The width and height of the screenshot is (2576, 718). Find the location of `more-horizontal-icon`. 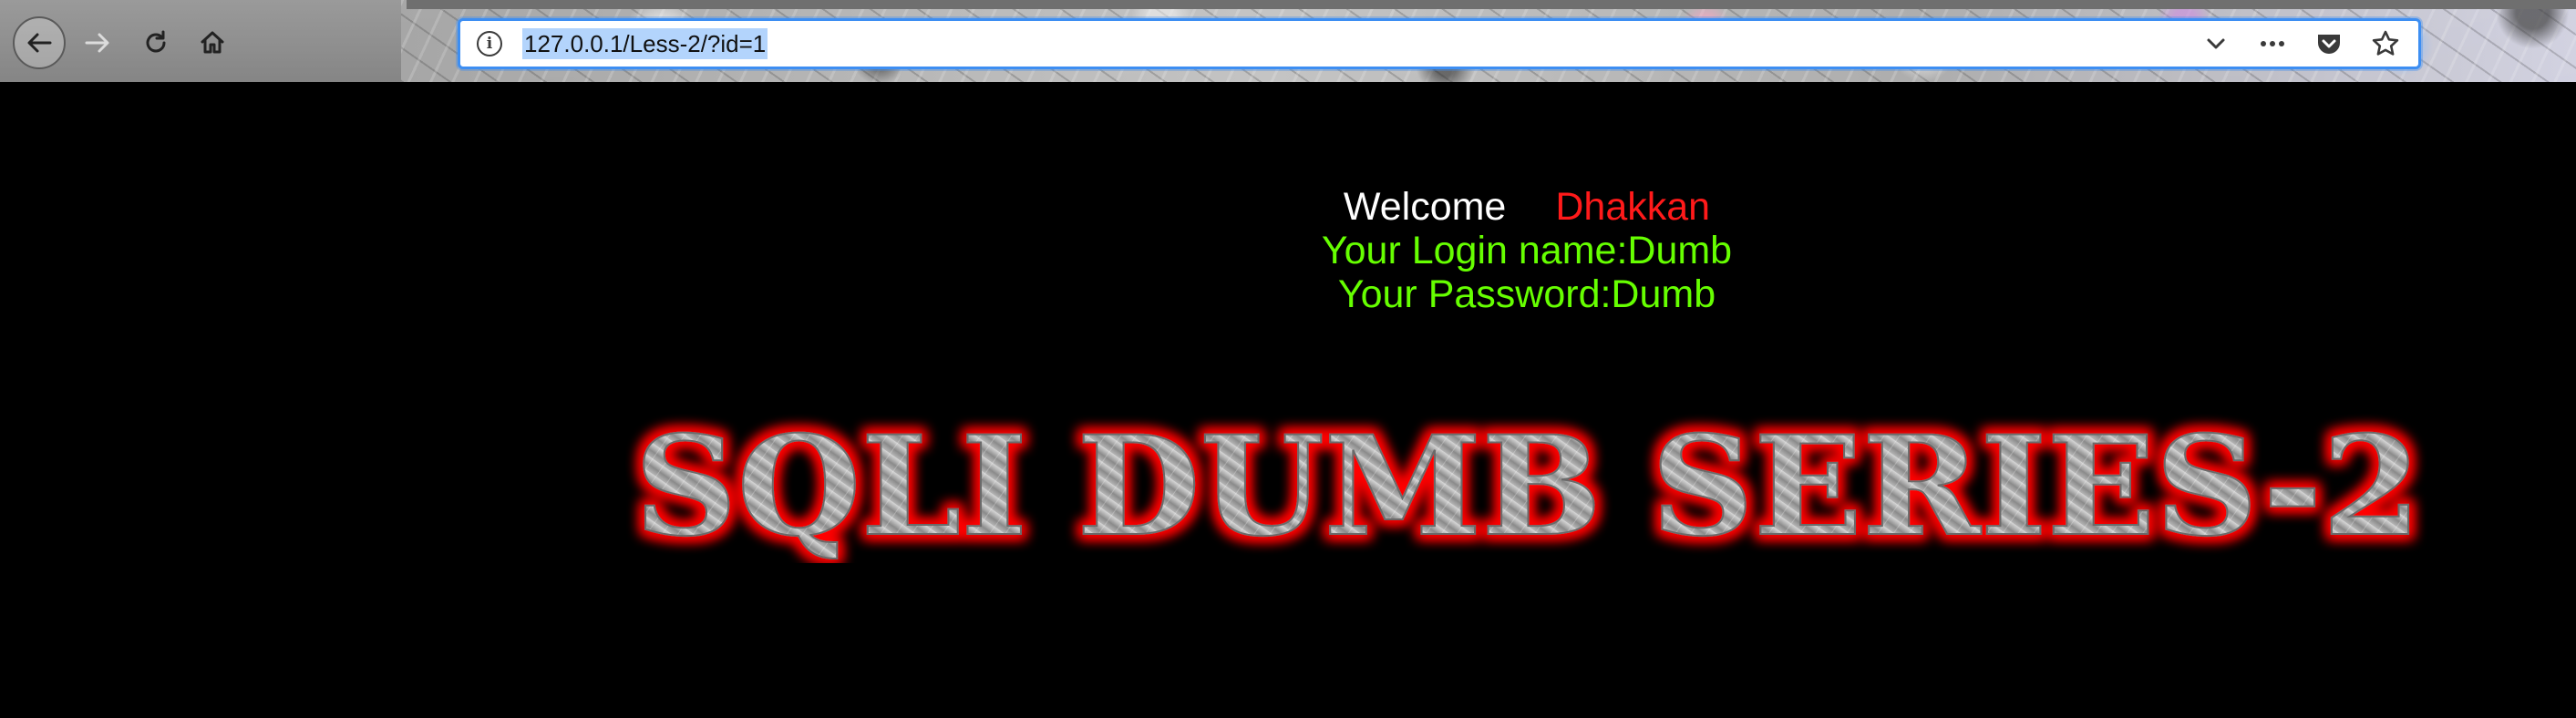

more-horizontal-icon is located at coordinates (2272, 43).